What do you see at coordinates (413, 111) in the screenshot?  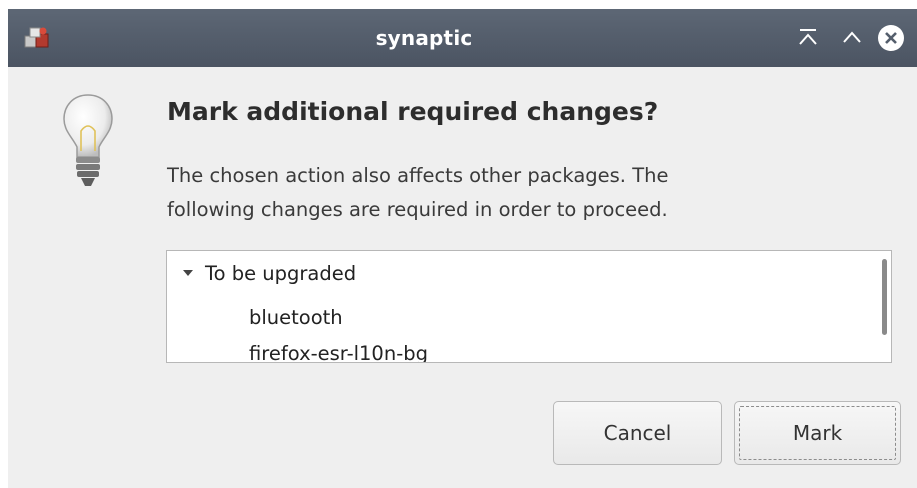 I see `dialog-heading: Mark additional required changes?` at bounding box center [413, 111].